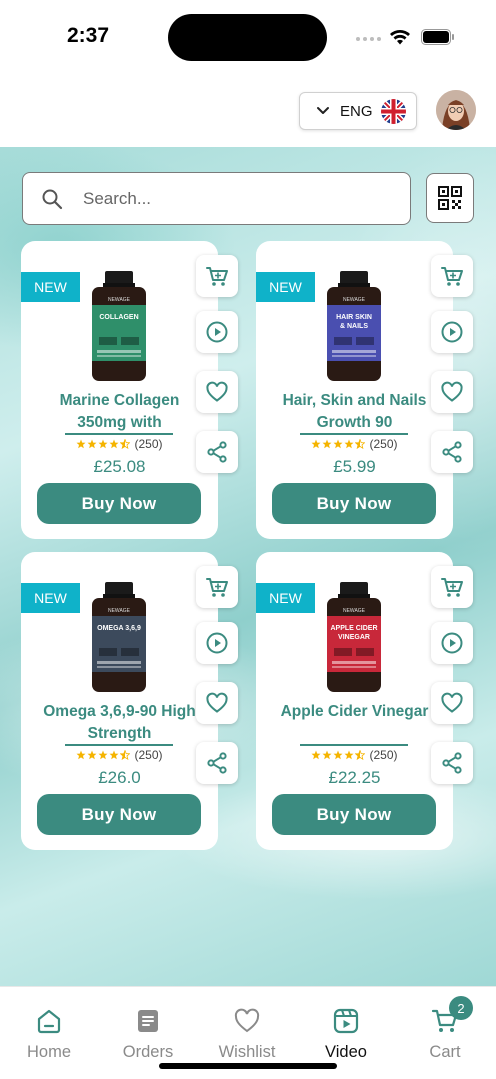 The image size is (496, 1079). I want to click on nav-item-cart: Cart, so click(445, 1034).